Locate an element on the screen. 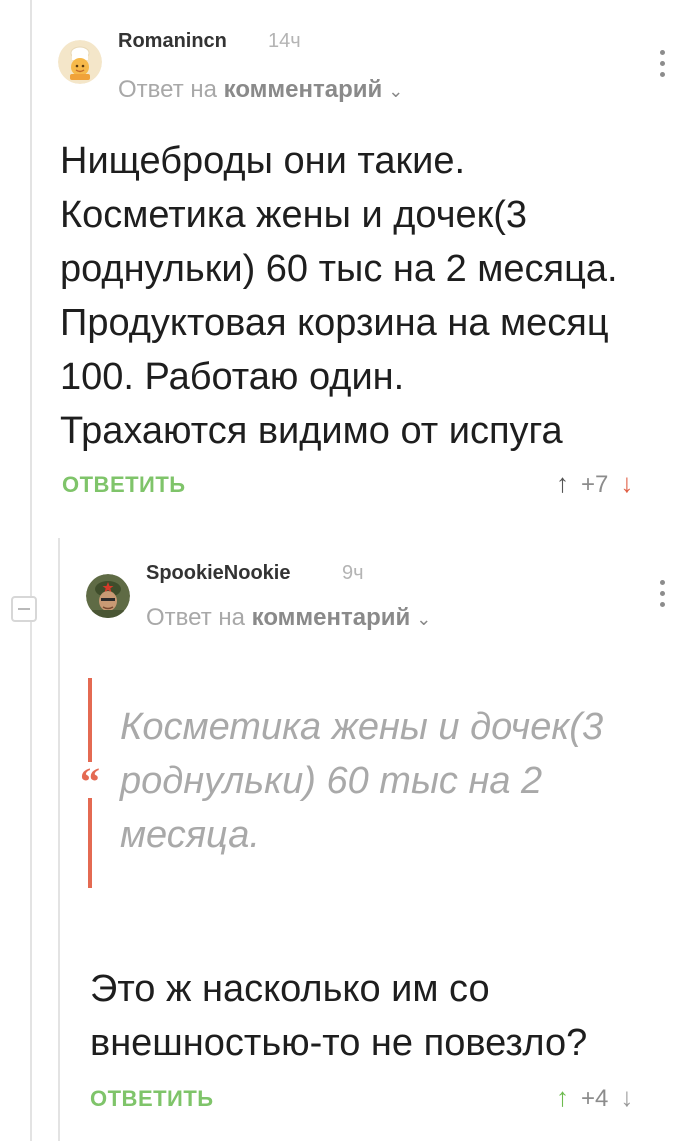  collapse-thread-button is located at coordinates (24, 609).